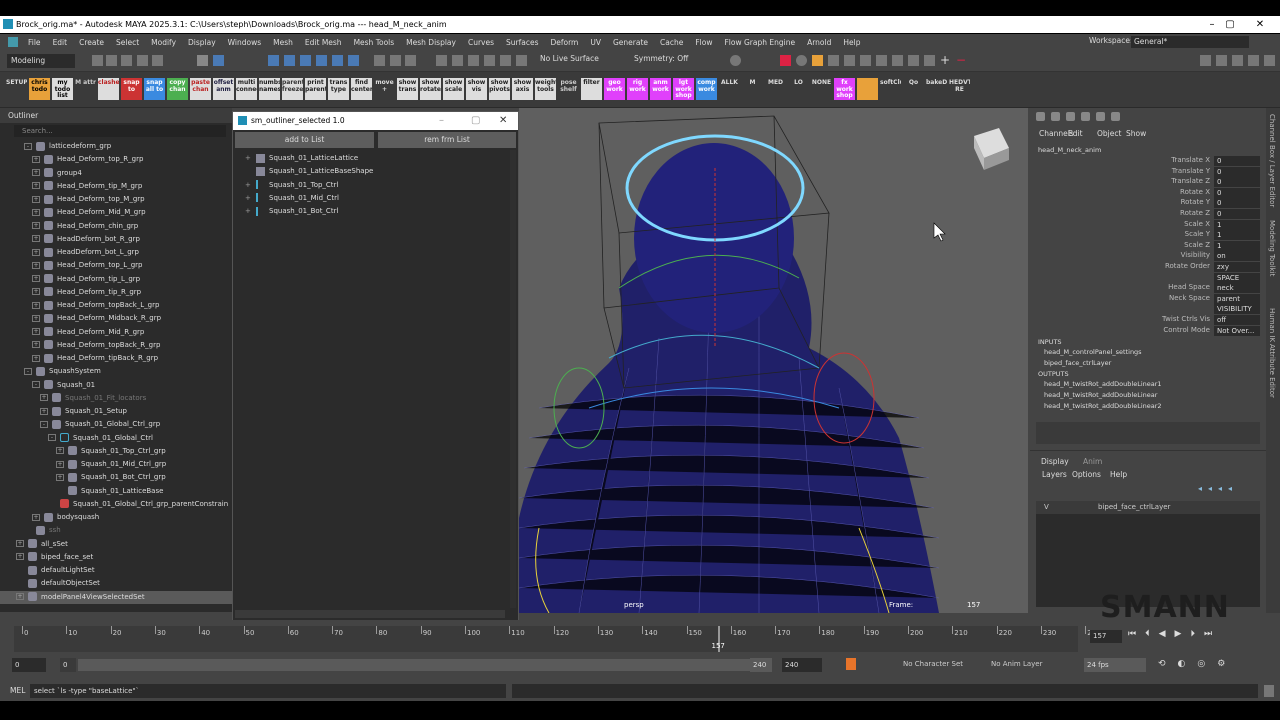  Describe the element at coordinates (945, 60) in the screenshot. I see `plus-icon: +` at that location.